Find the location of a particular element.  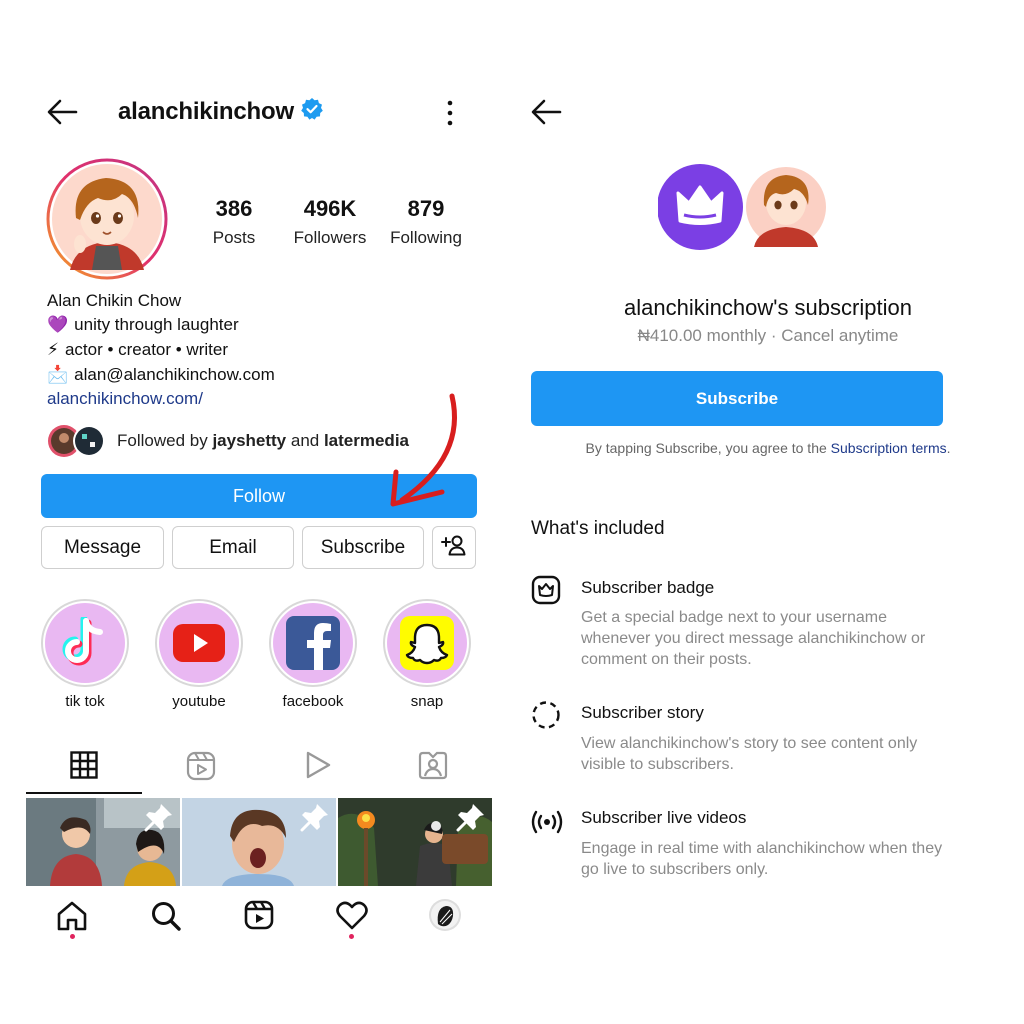

posts-stat: 386 Posts is located at coordinates (234, 222).